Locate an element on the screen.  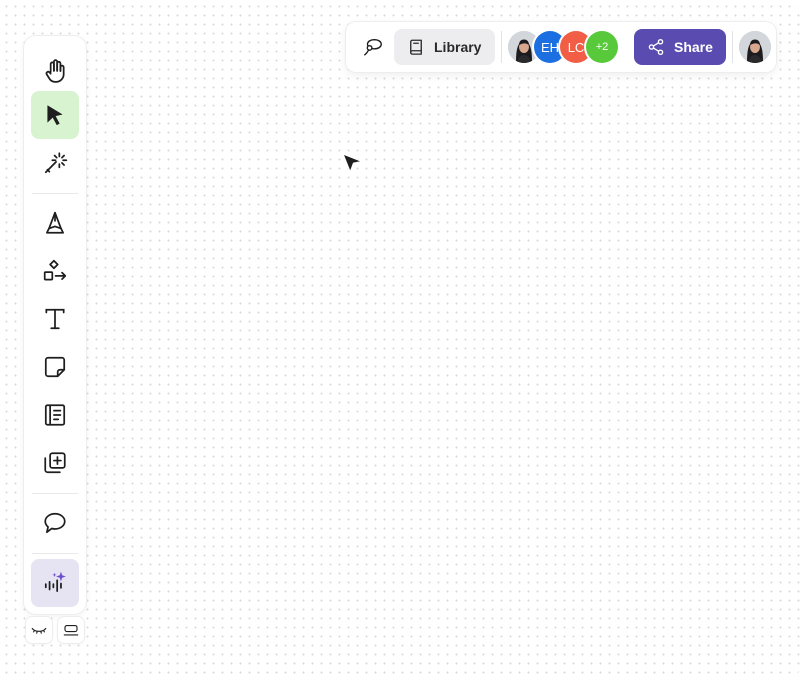
more-collaborators-badge: +2 is located at coordinates (602, 47).